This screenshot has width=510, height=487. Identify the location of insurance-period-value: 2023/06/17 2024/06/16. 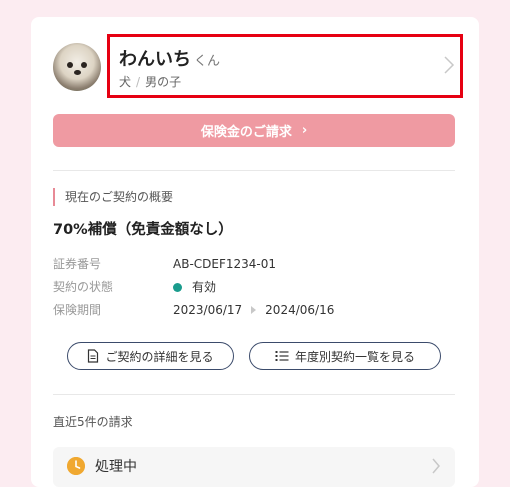
(253, 310).